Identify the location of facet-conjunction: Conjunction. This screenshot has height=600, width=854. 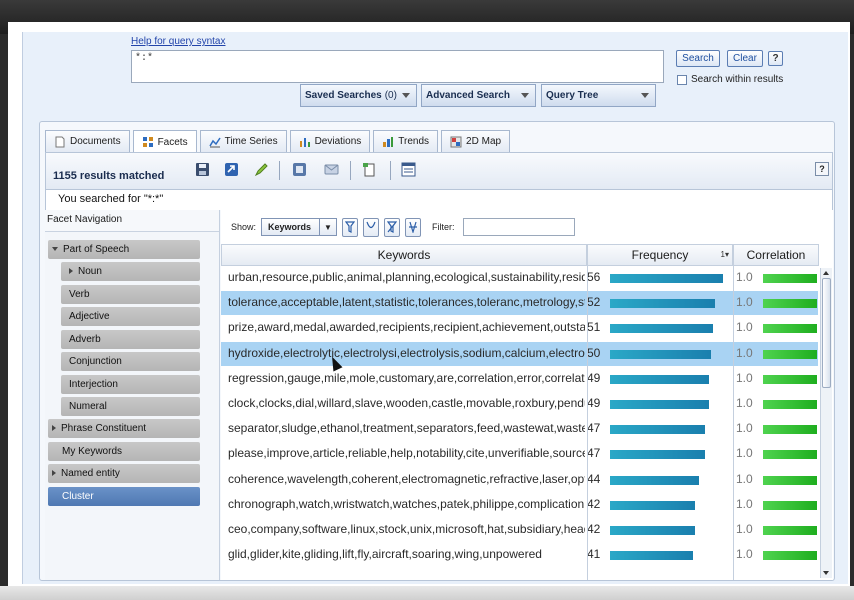
(130, 361).